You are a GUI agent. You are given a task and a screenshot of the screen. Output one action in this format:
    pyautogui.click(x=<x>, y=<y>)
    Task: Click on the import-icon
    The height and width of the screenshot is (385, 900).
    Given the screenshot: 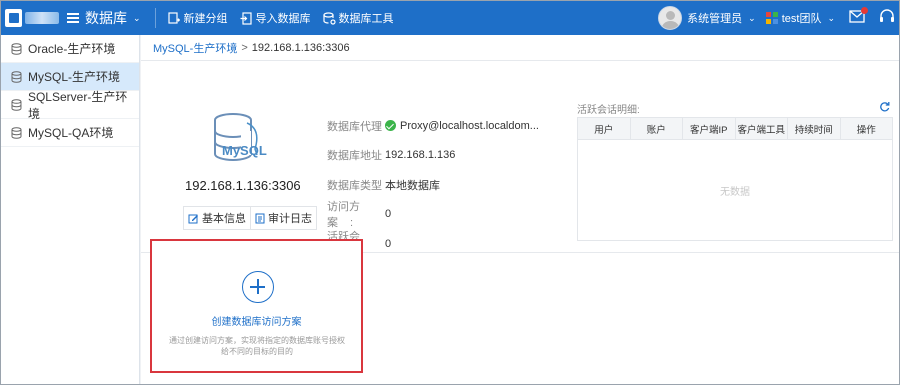 What is the action you would take?
    pyautogui.click(x=246, y=18)
    